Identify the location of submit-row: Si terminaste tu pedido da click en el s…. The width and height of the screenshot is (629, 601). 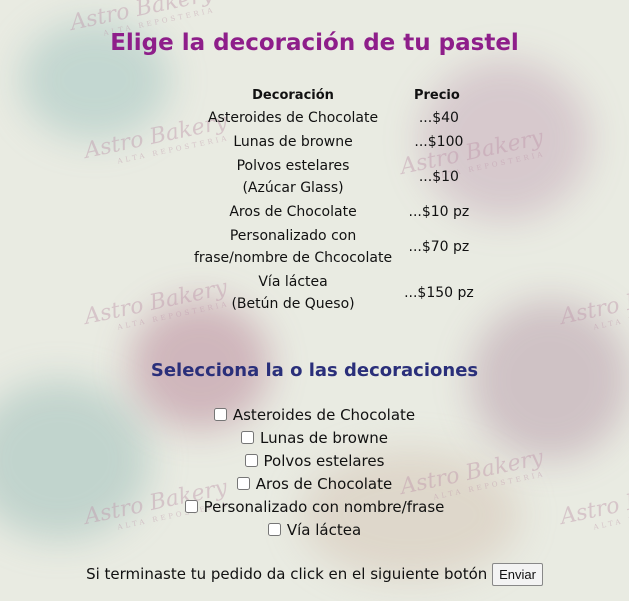
(314, 574).